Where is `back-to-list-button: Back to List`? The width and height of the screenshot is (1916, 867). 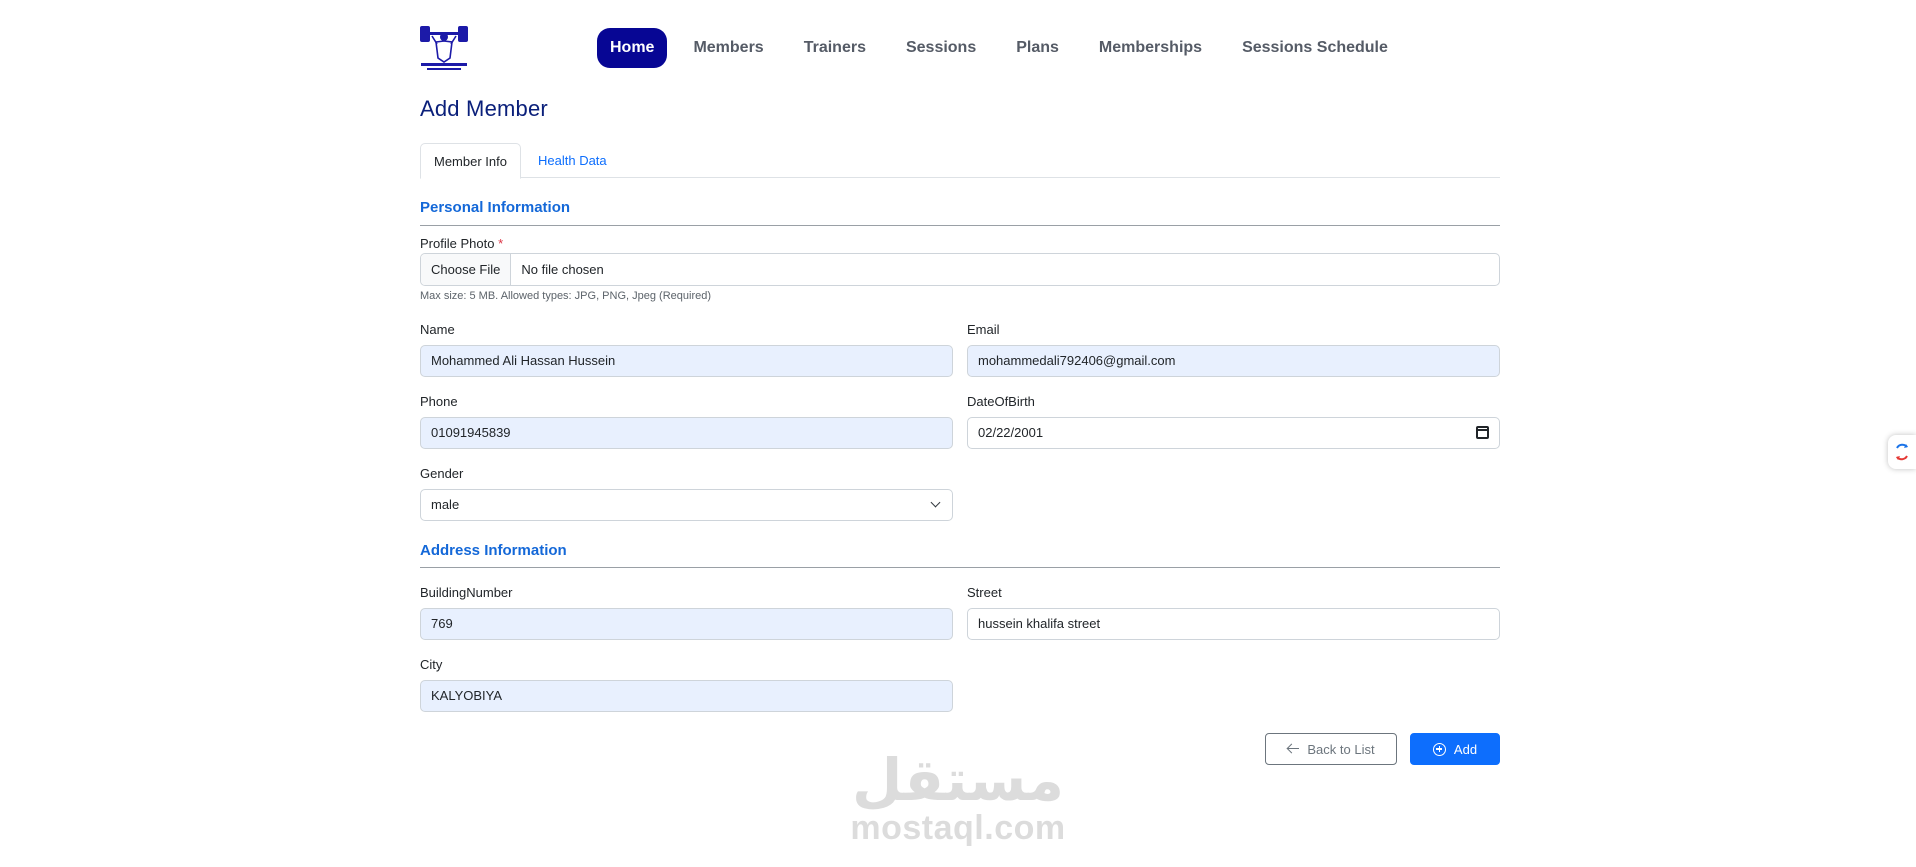
back-to-list-button: Back to List is located at coordinates (1331, 749).